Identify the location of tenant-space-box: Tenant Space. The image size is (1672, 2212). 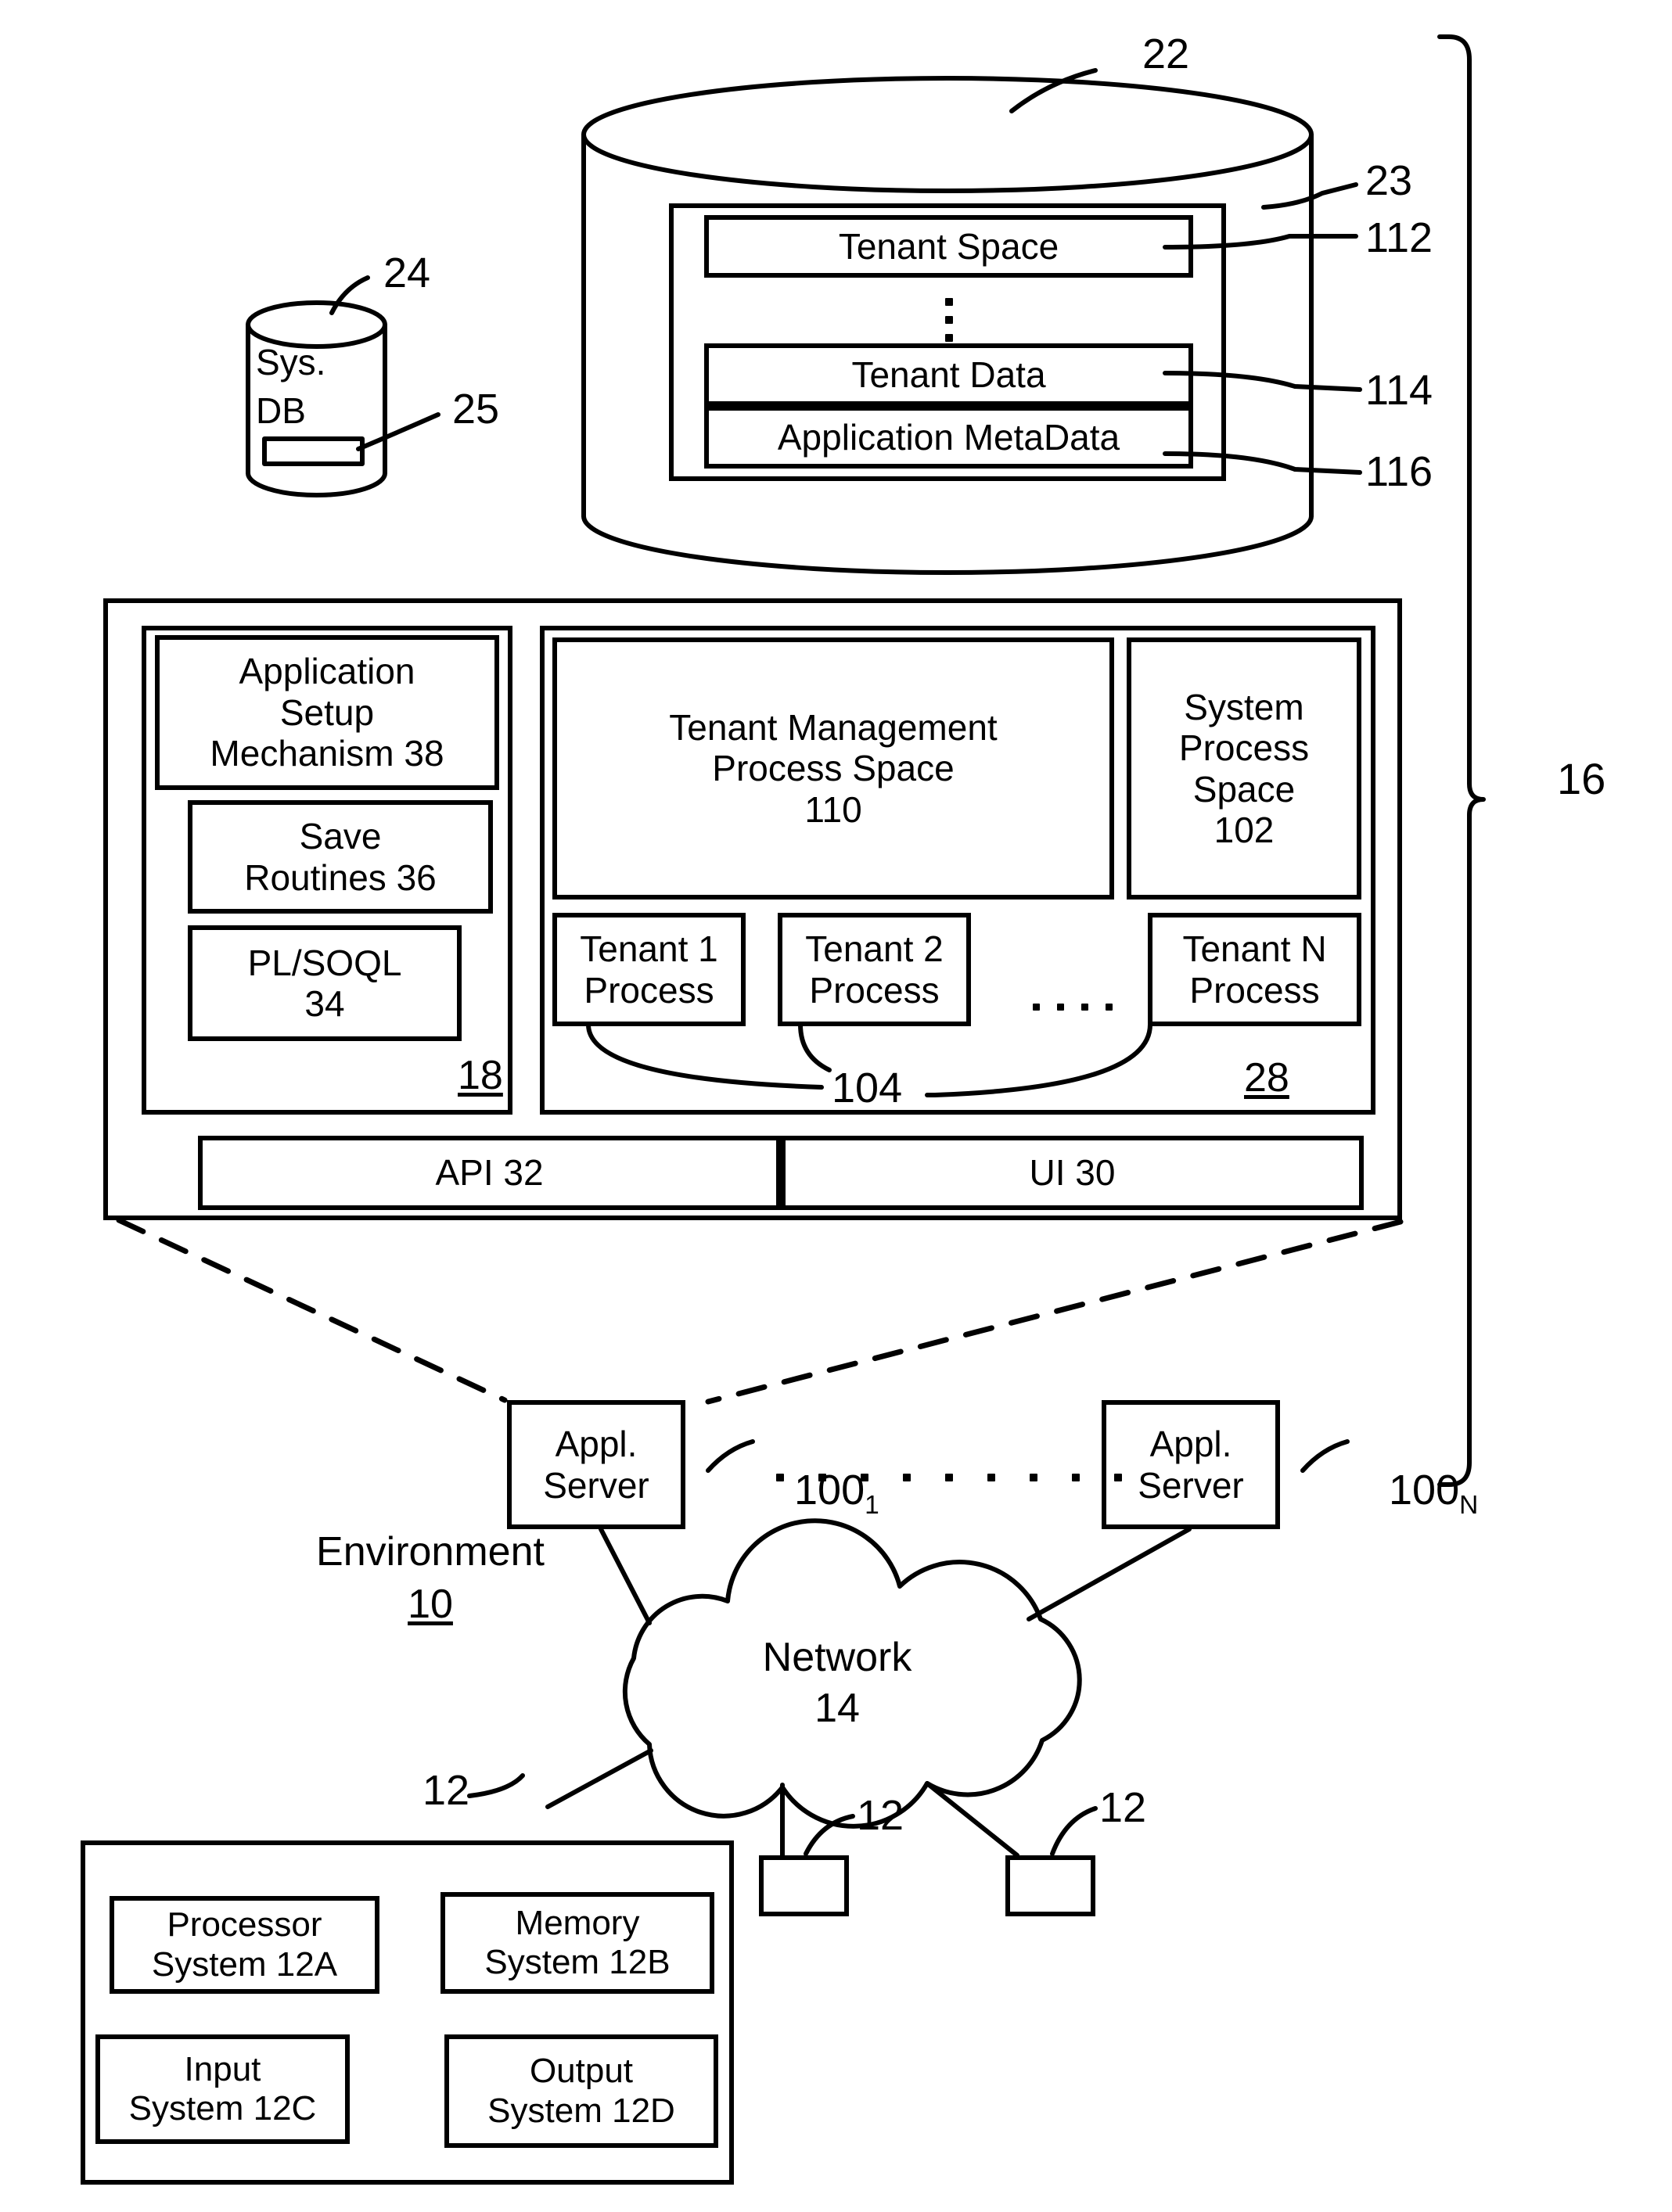
(948, 246).